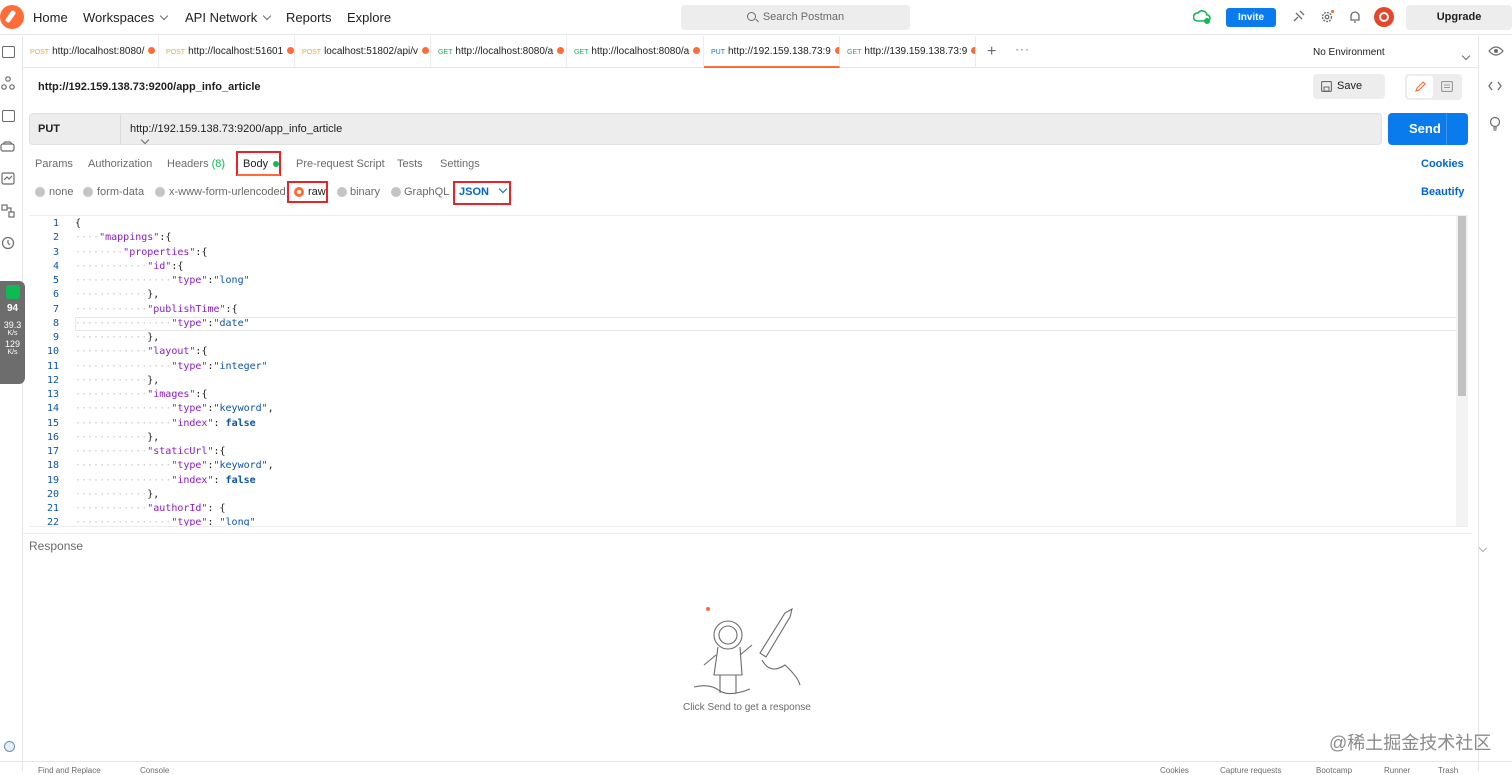  What do you see at coordinates (369, 17) in the screenshot?
I see `nav-explore: Explore` at bounding box center [369, 17].